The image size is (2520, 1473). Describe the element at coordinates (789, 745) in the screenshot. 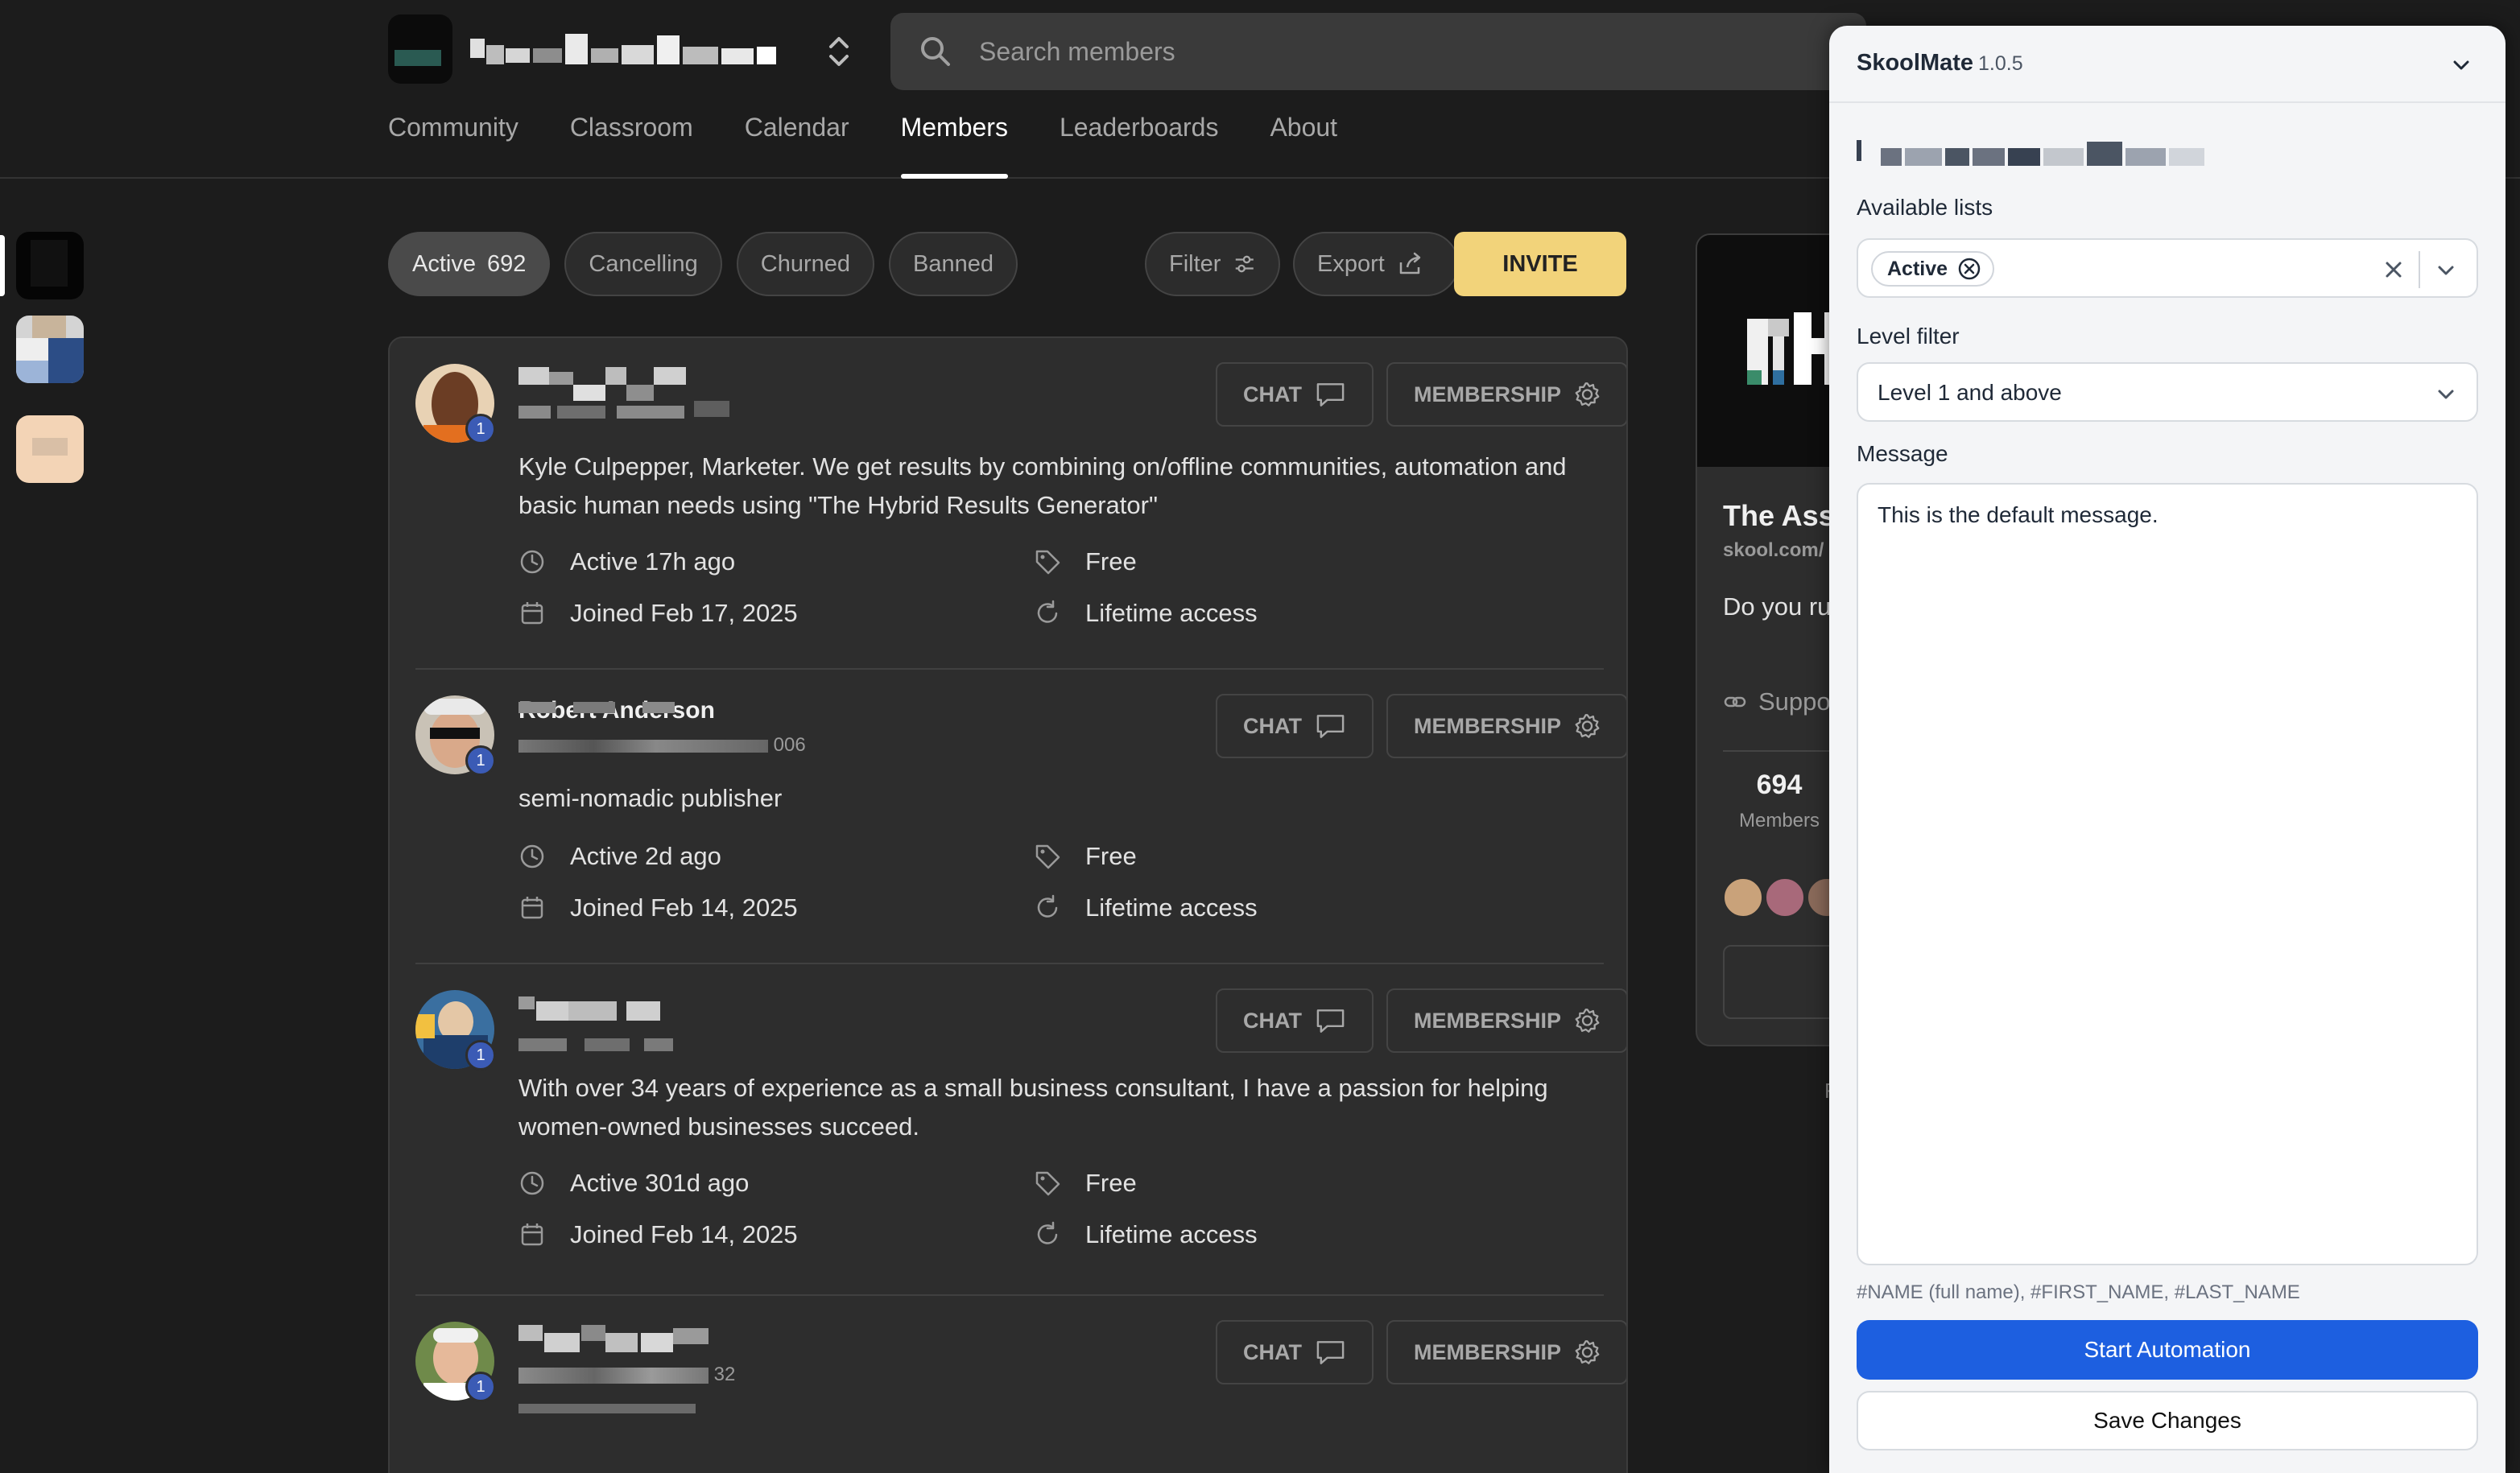

I see `handle-suffix: 006` at that location.